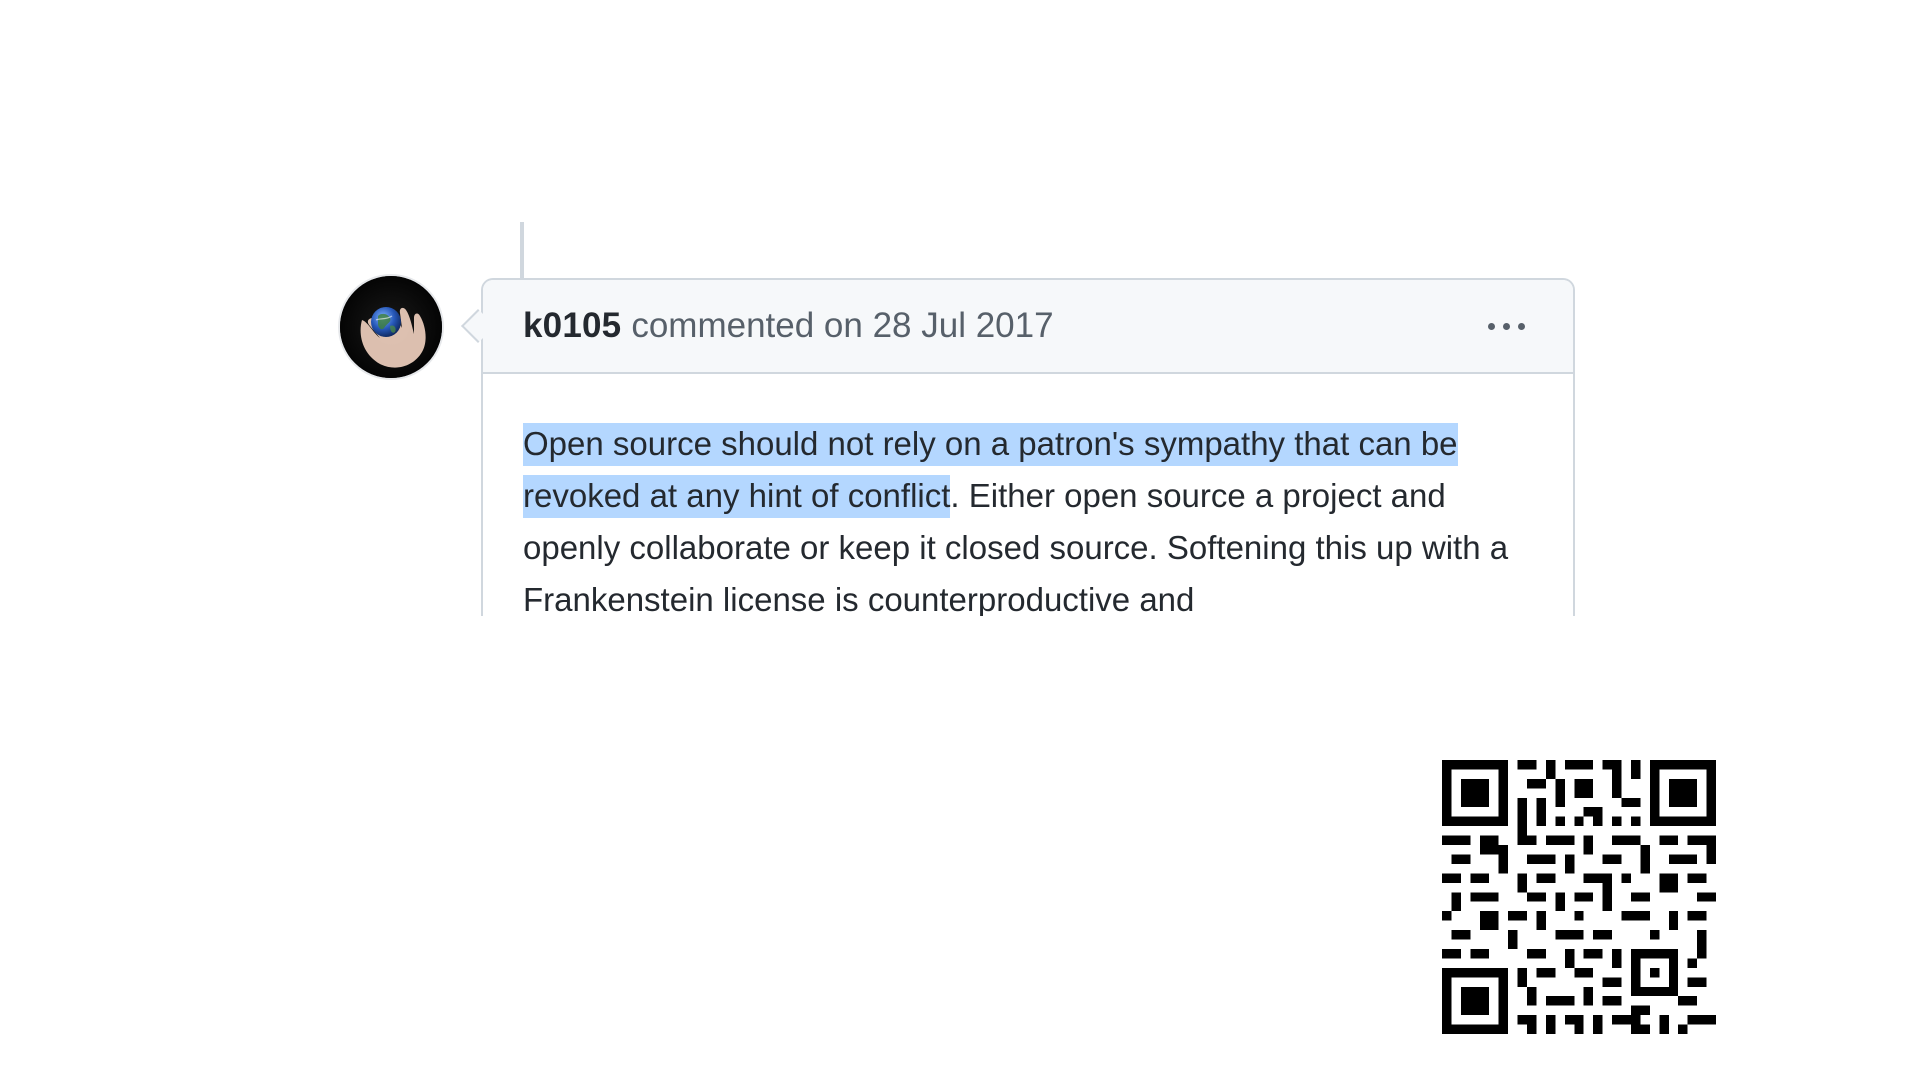 This screenshot has width=1920, height=1080. I want to click on avatar, so click(391, 327).